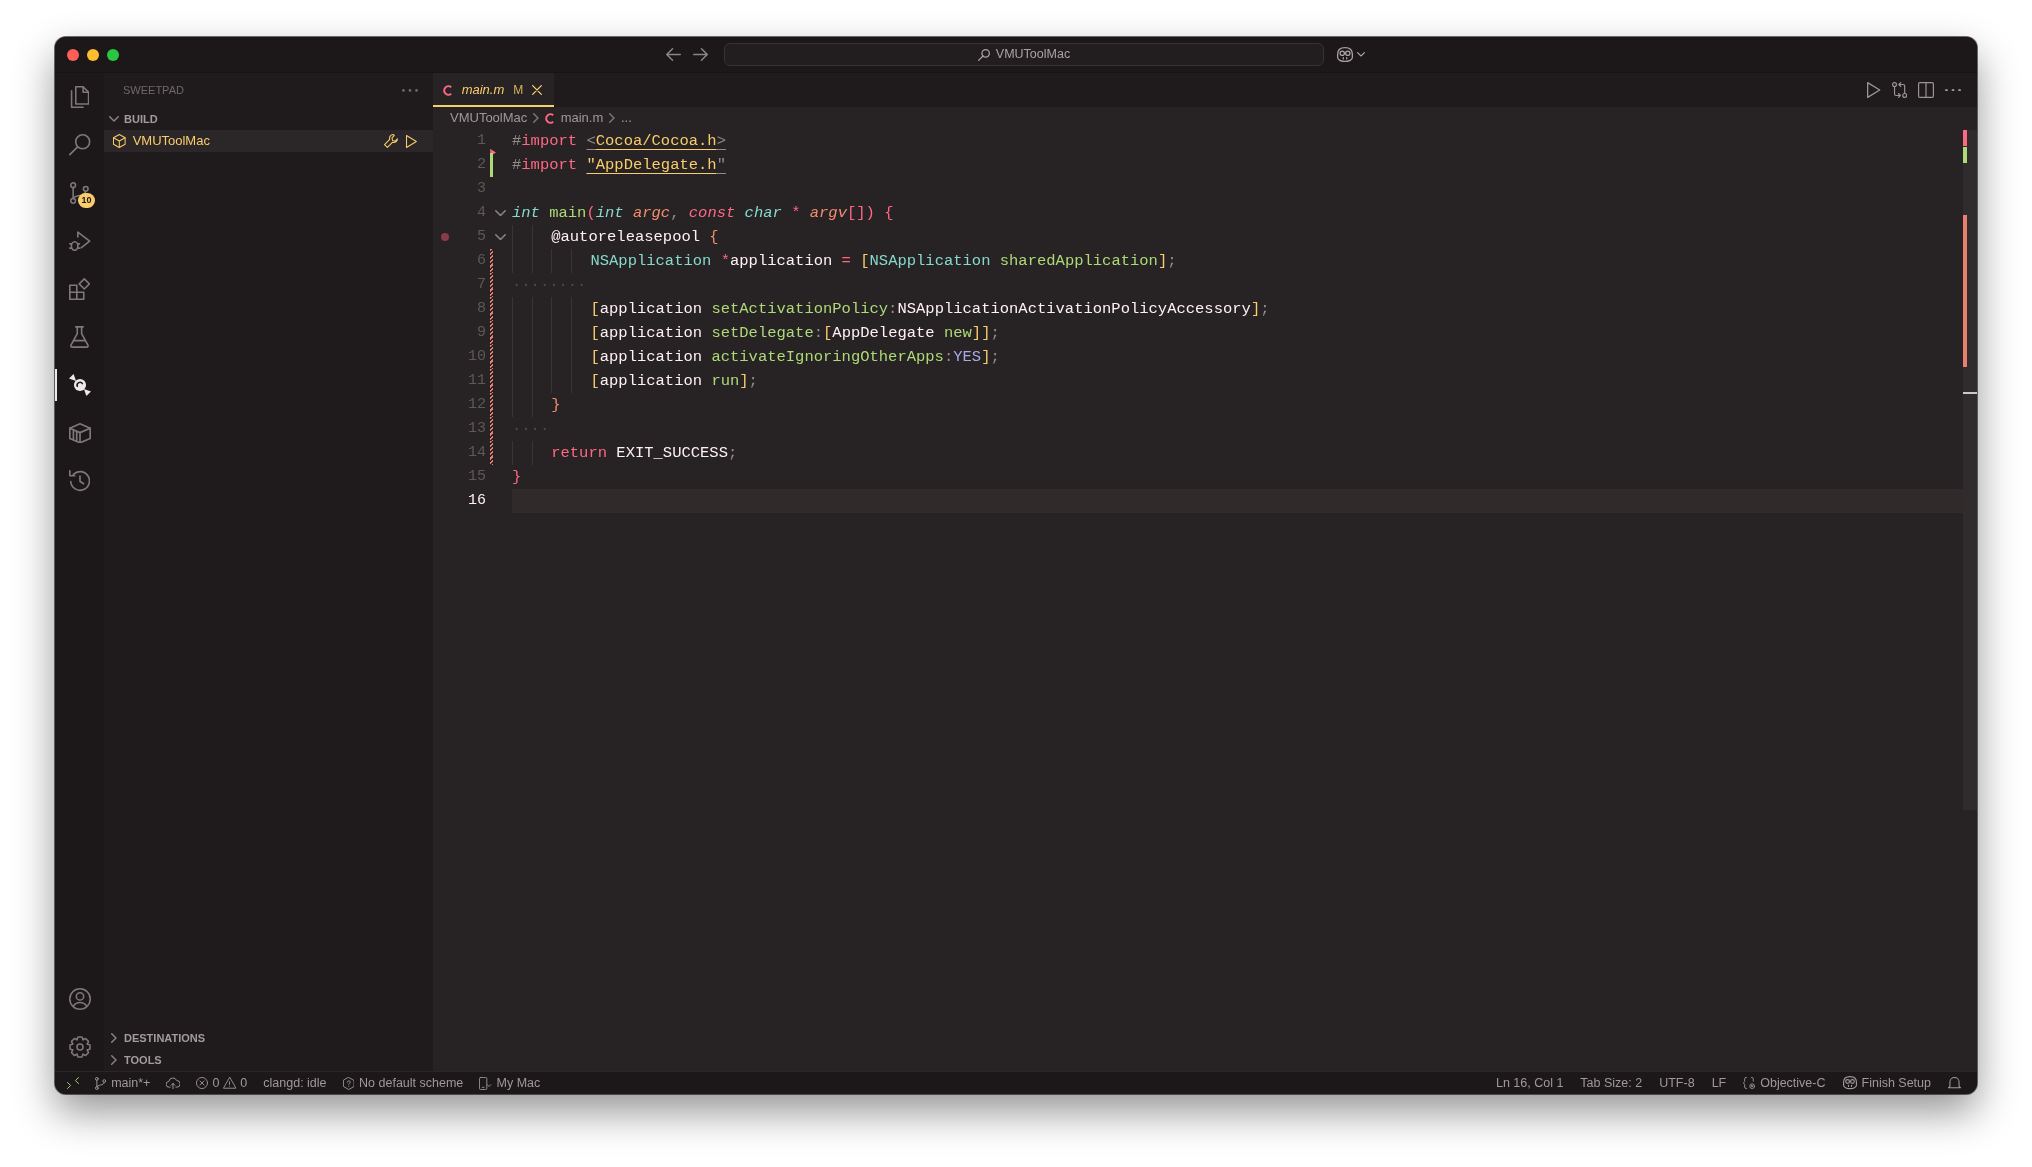  What do you see at coordinates (79, 337) in the screenshot?
I see `flask-icon` at bounding box center [79, 337].